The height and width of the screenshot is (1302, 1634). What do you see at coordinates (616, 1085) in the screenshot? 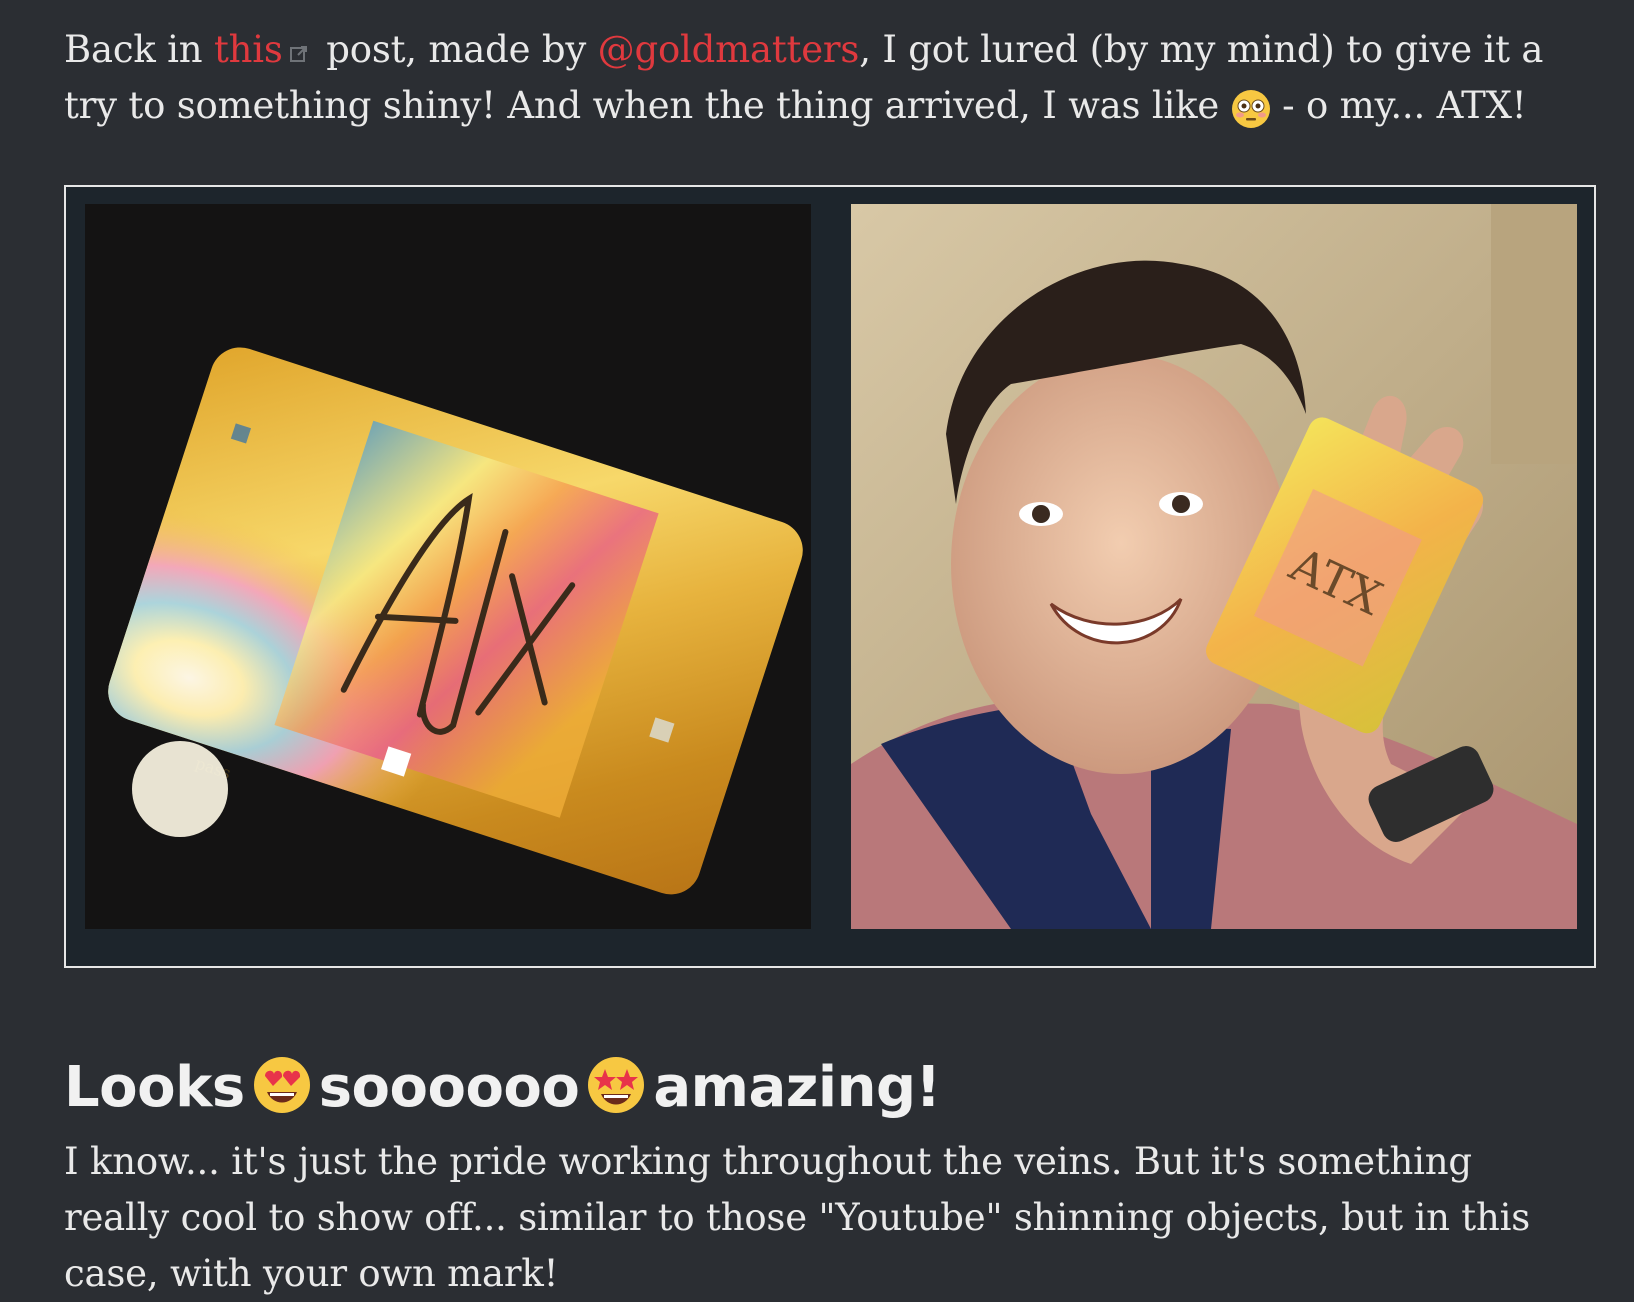
I see `star-struck-emoji-icon` at bounding box center [616, 1085].